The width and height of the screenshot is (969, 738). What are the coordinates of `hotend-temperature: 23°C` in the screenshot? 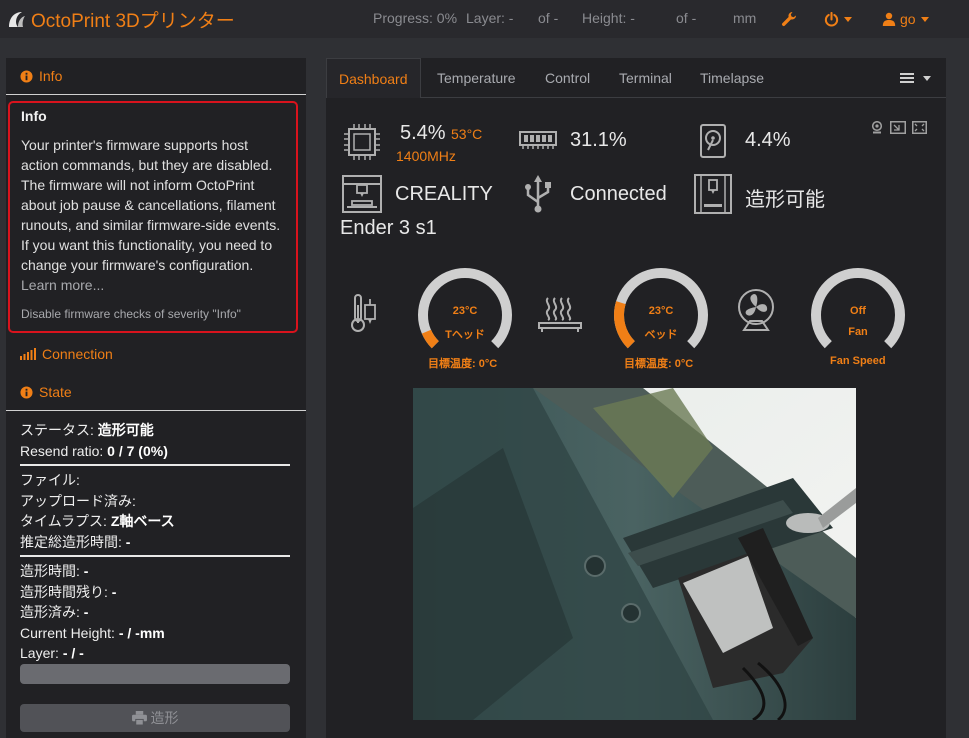 It's located at (465, 311).